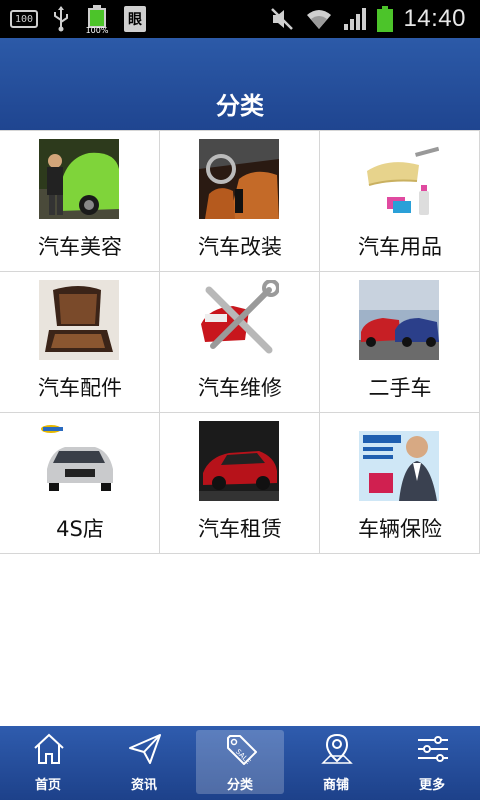  Describe the element at coordinates (239, 785) in the screenshot. I see `nav-label: 分类` at that location.